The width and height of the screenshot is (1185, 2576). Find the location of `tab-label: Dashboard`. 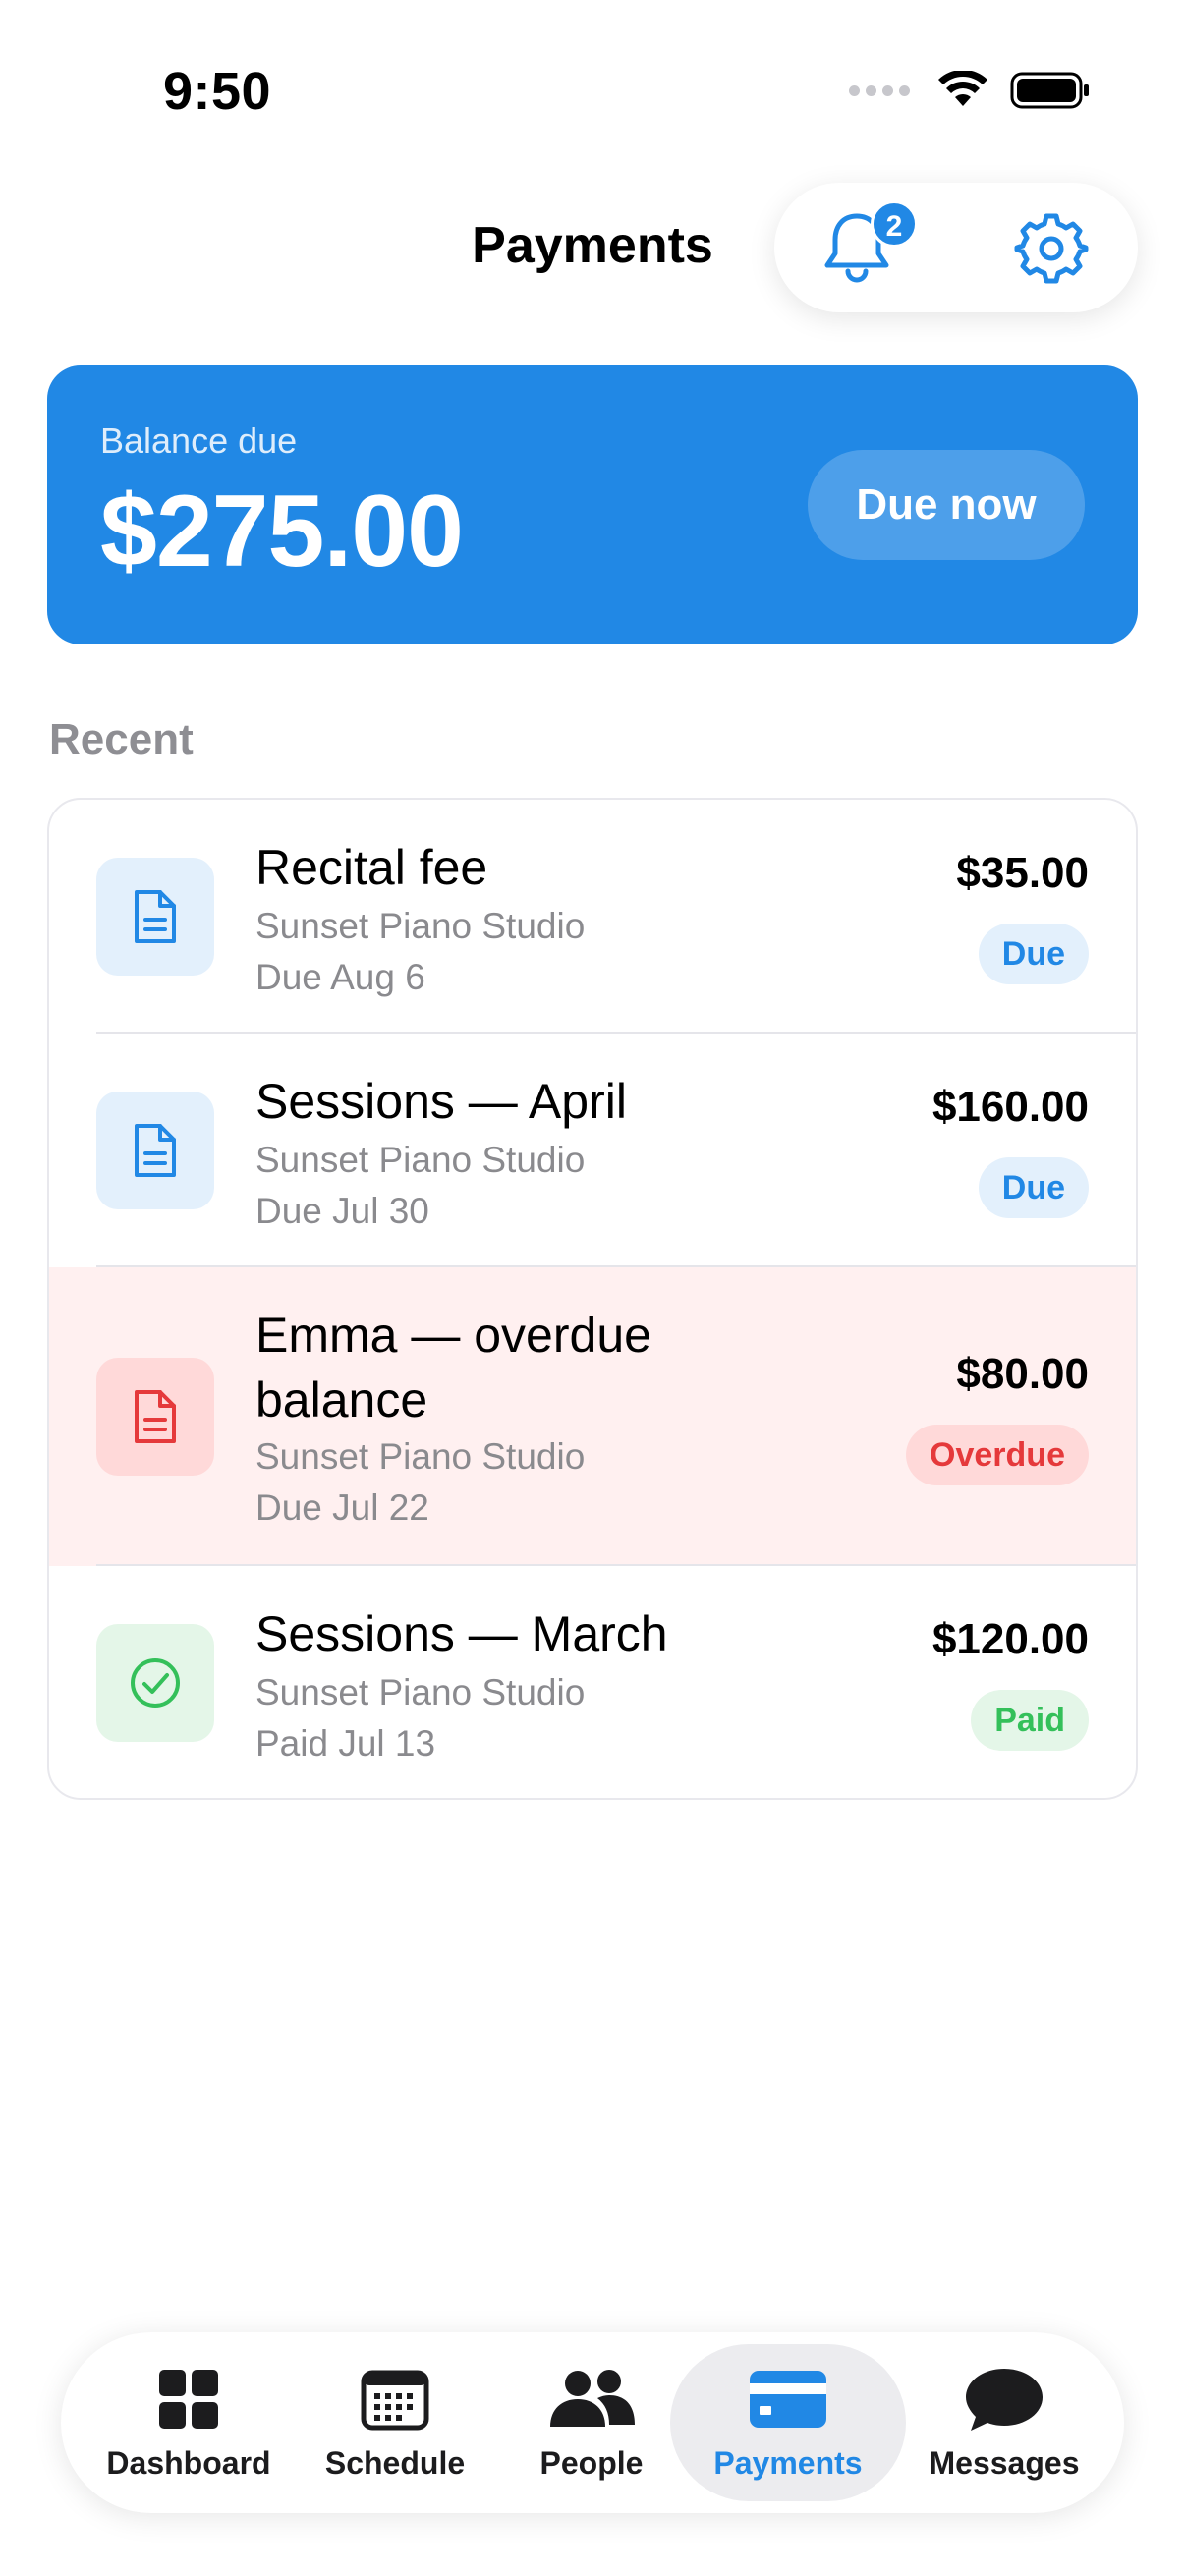

tab-label: Dashboard is located at coordinates (189, 2462).